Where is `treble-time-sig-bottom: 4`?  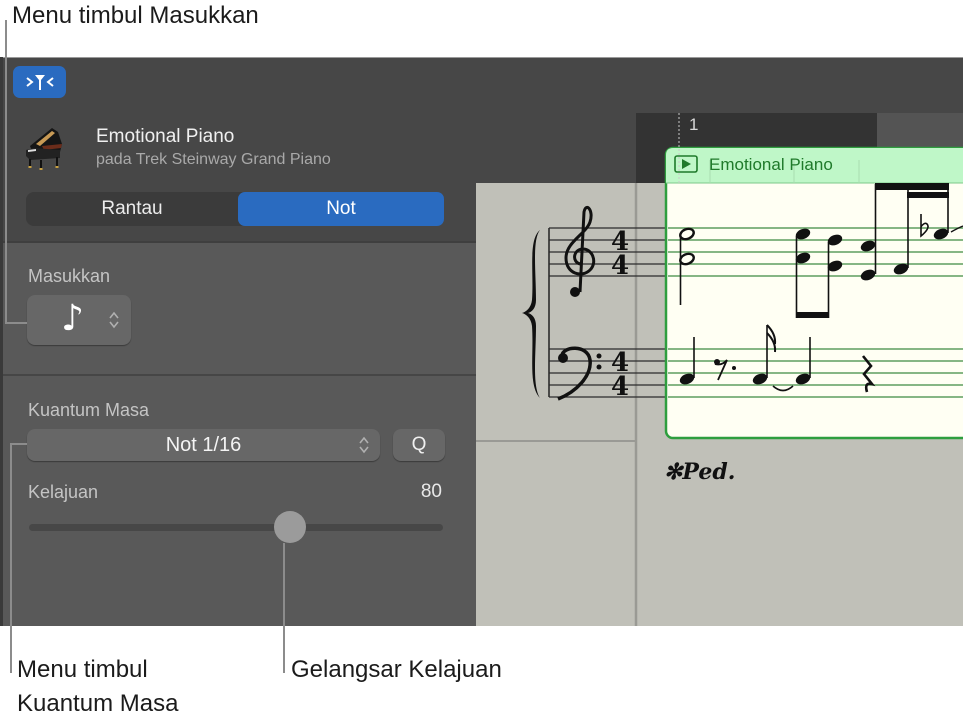
treble-time-sig-bottom: 4 is located at coordinates (620, 266).